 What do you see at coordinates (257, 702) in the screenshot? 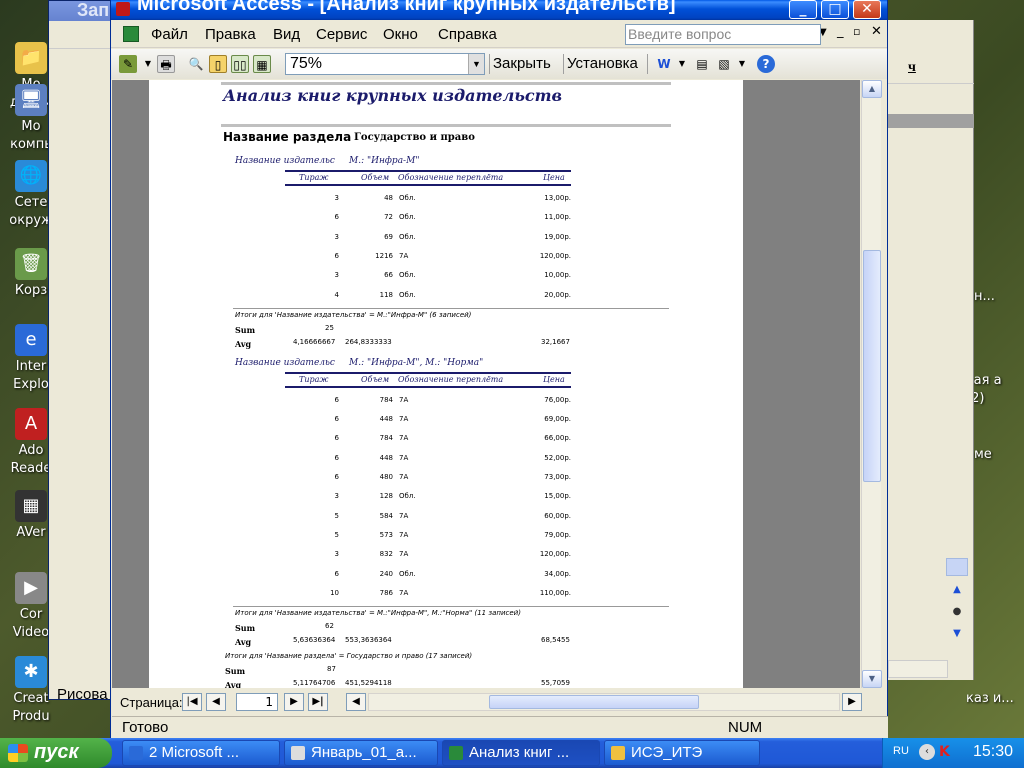
I see `page-number-input: 1` at bounding box center [257, 702].